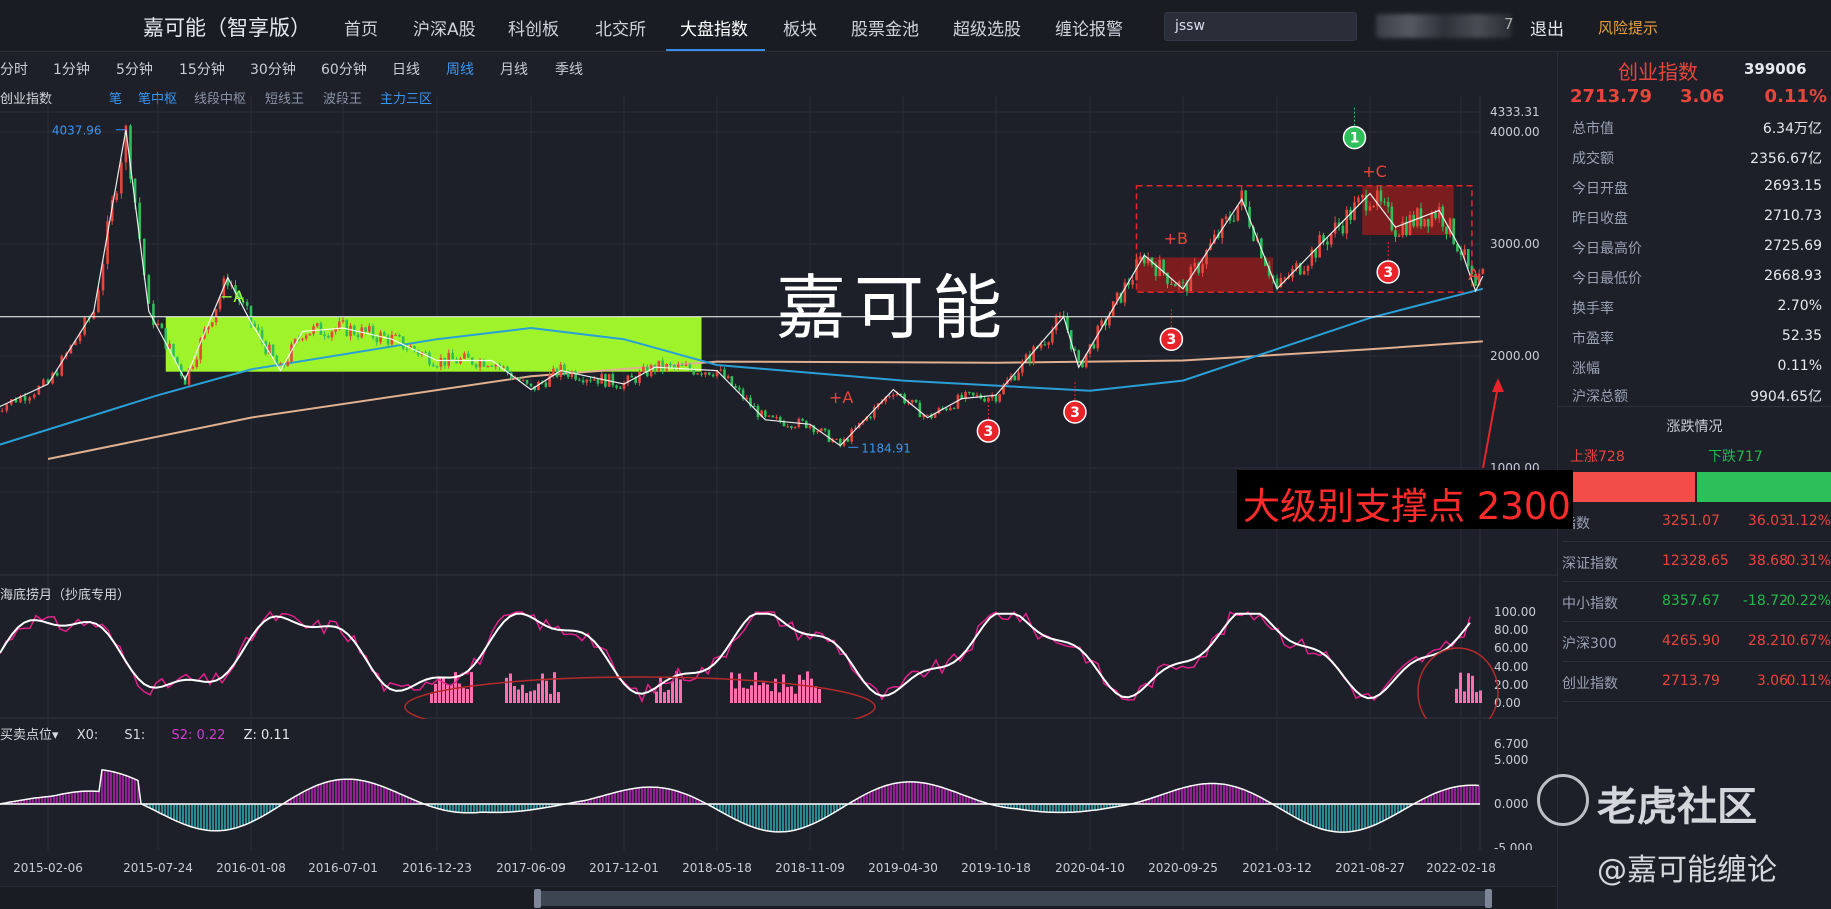 The height and width of the screenshot is (909, 1831). What do you see at coordinates (1388, 273) in the screenshot?
I see `signal-number: 3` at bounding box center [1388, 273].